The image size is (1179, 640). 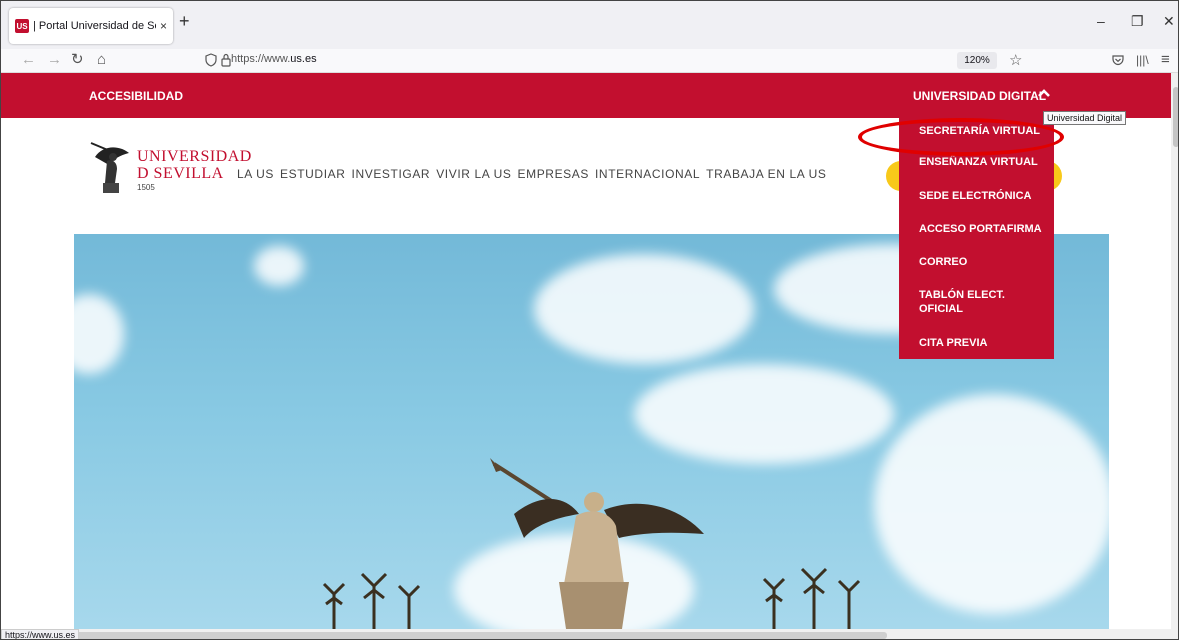 I want to click on chevron-up-icon, so click(x=1044, y=93).